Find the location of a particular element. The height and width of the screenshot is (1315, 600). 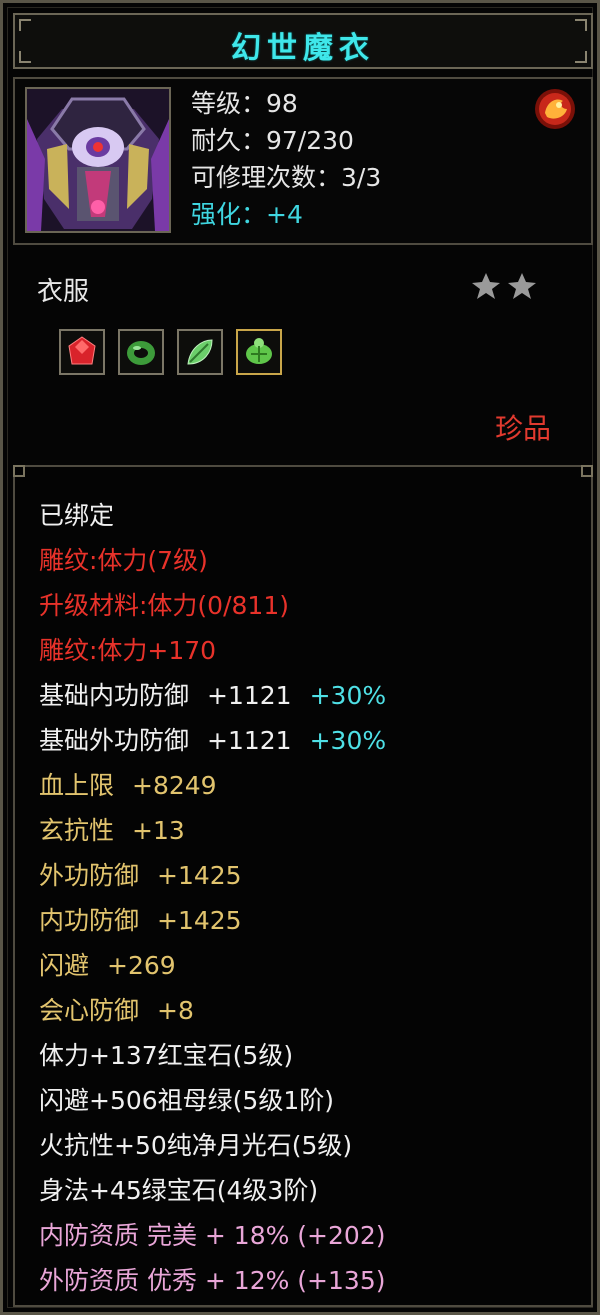

base-inner-defense-line: 基础内功防御 +1121 +30% is located at coordinates (213, 695).